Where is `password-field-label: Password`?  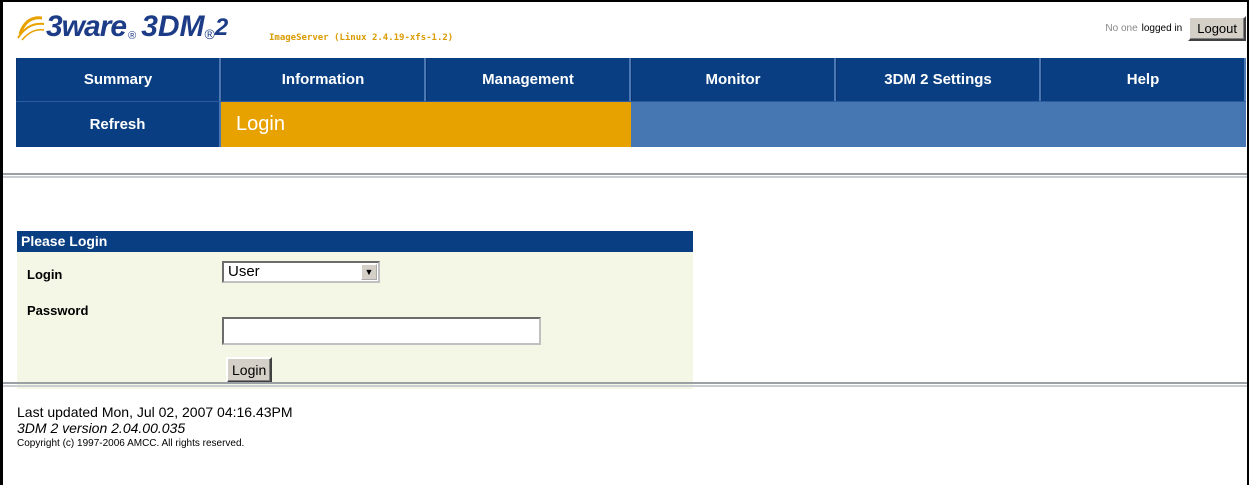 password-field-label: Password is located at coordinates (58, 310).